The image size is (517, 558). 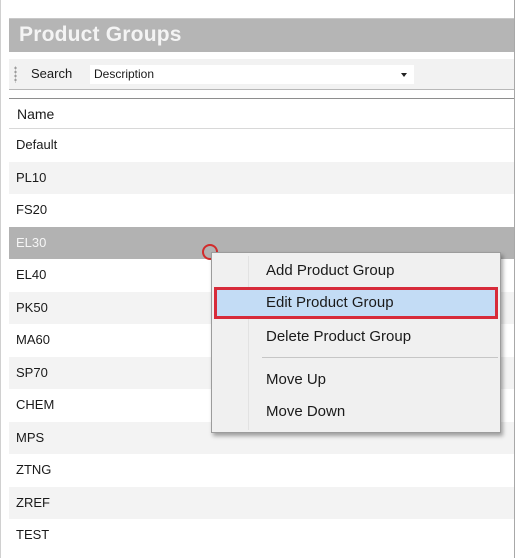 I want to click on table-row: ZTNG, so click(x=261, y=470).